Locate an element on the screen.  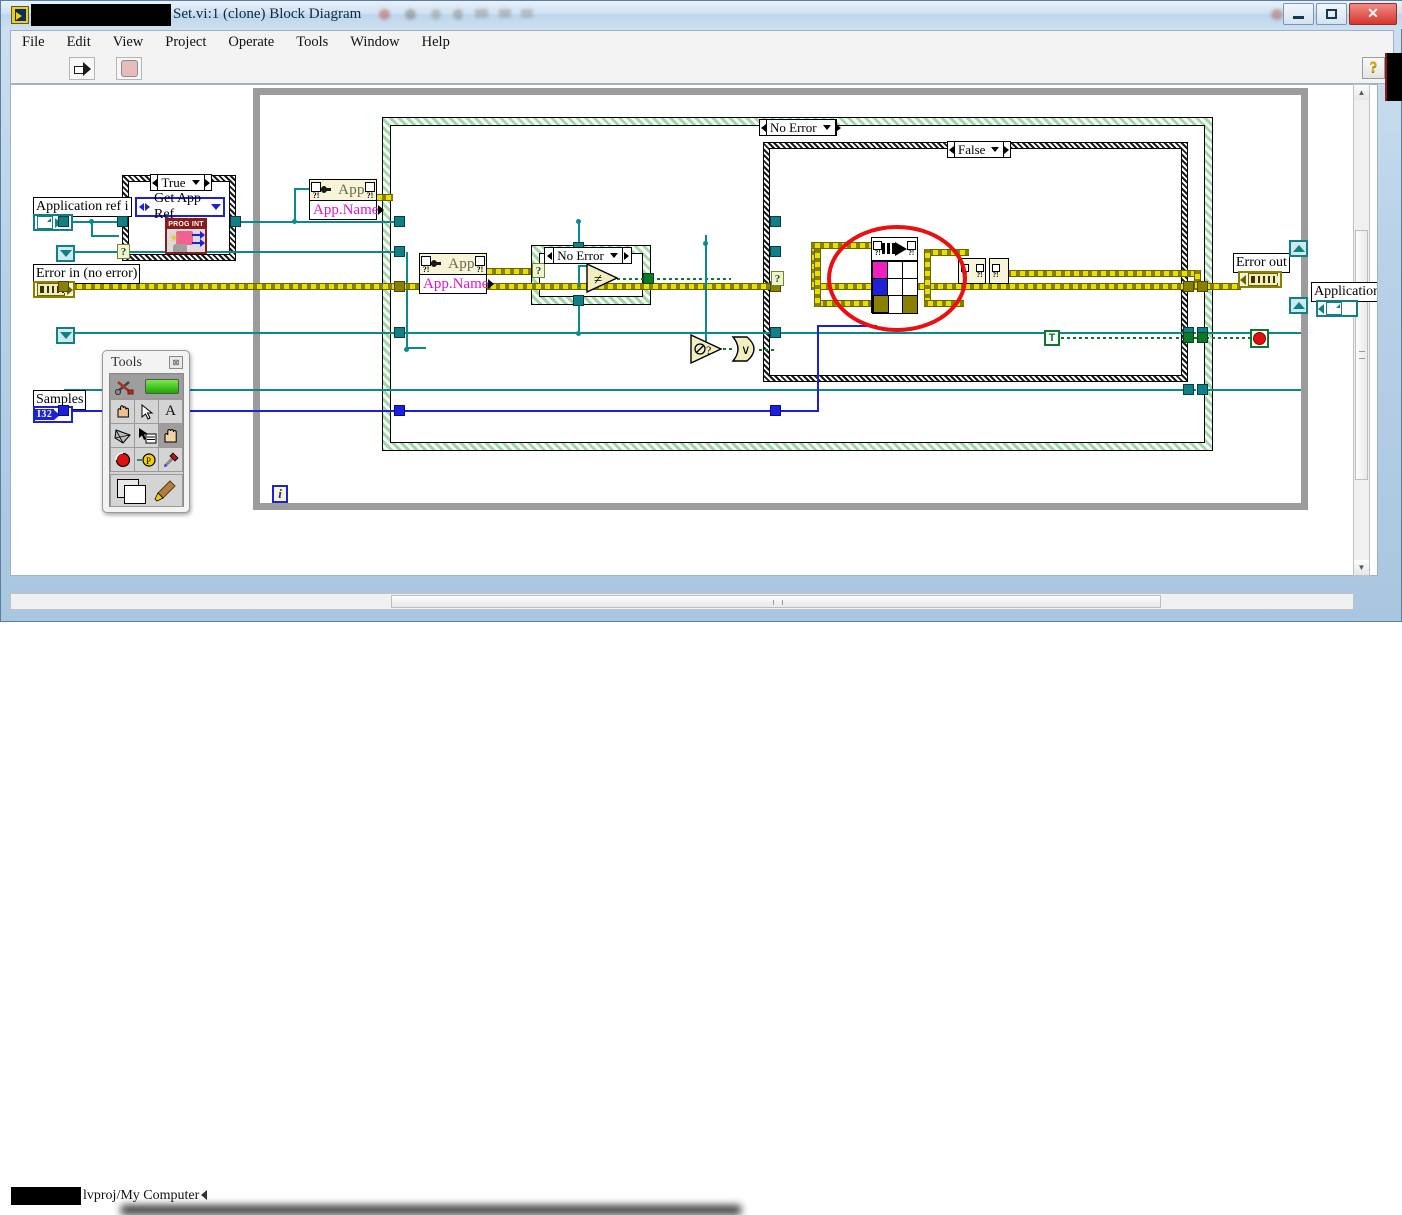
bw-tunnel-selector-question: ? is located at coordinates (777, 278).